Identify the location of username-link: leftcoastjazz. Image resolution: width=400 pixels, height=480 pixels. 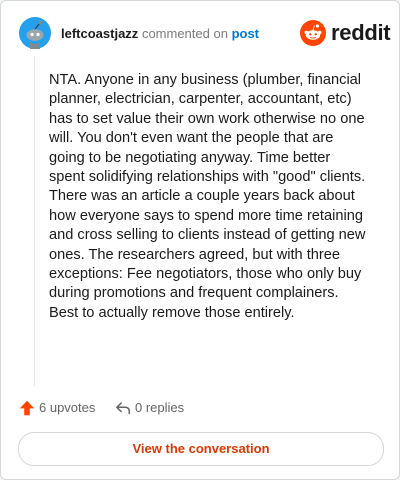
(99, 33).